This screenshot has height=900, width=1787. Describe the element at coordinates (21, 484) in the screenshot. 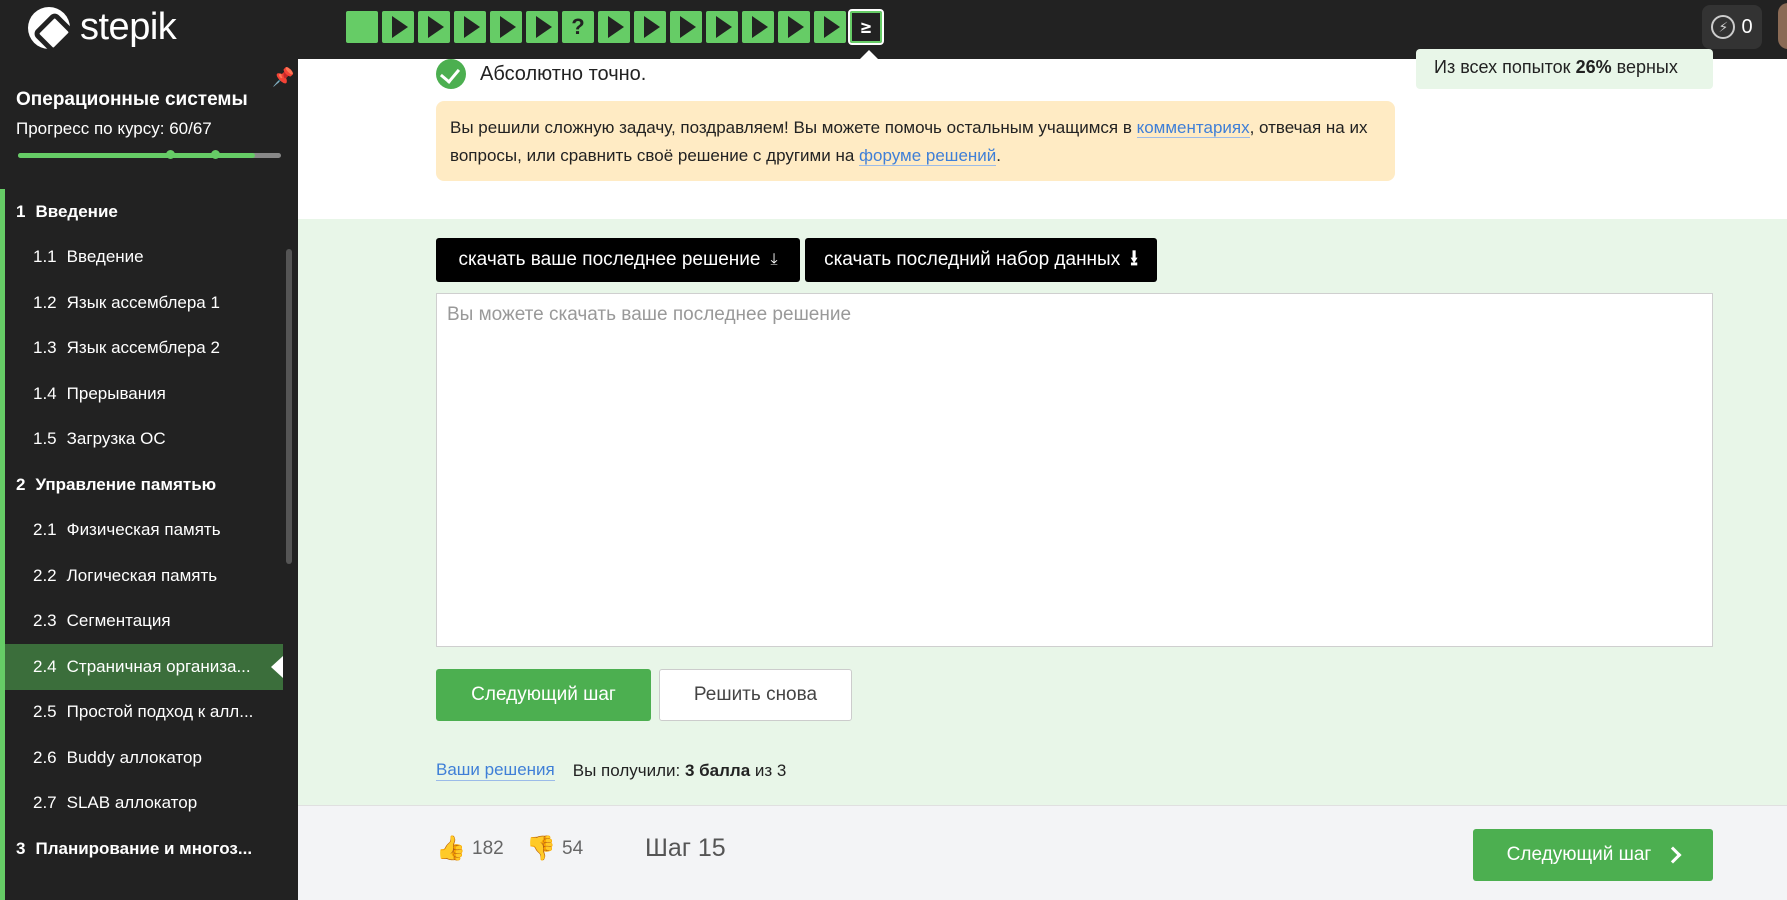

I see `toc-item-number: 2` at that location.